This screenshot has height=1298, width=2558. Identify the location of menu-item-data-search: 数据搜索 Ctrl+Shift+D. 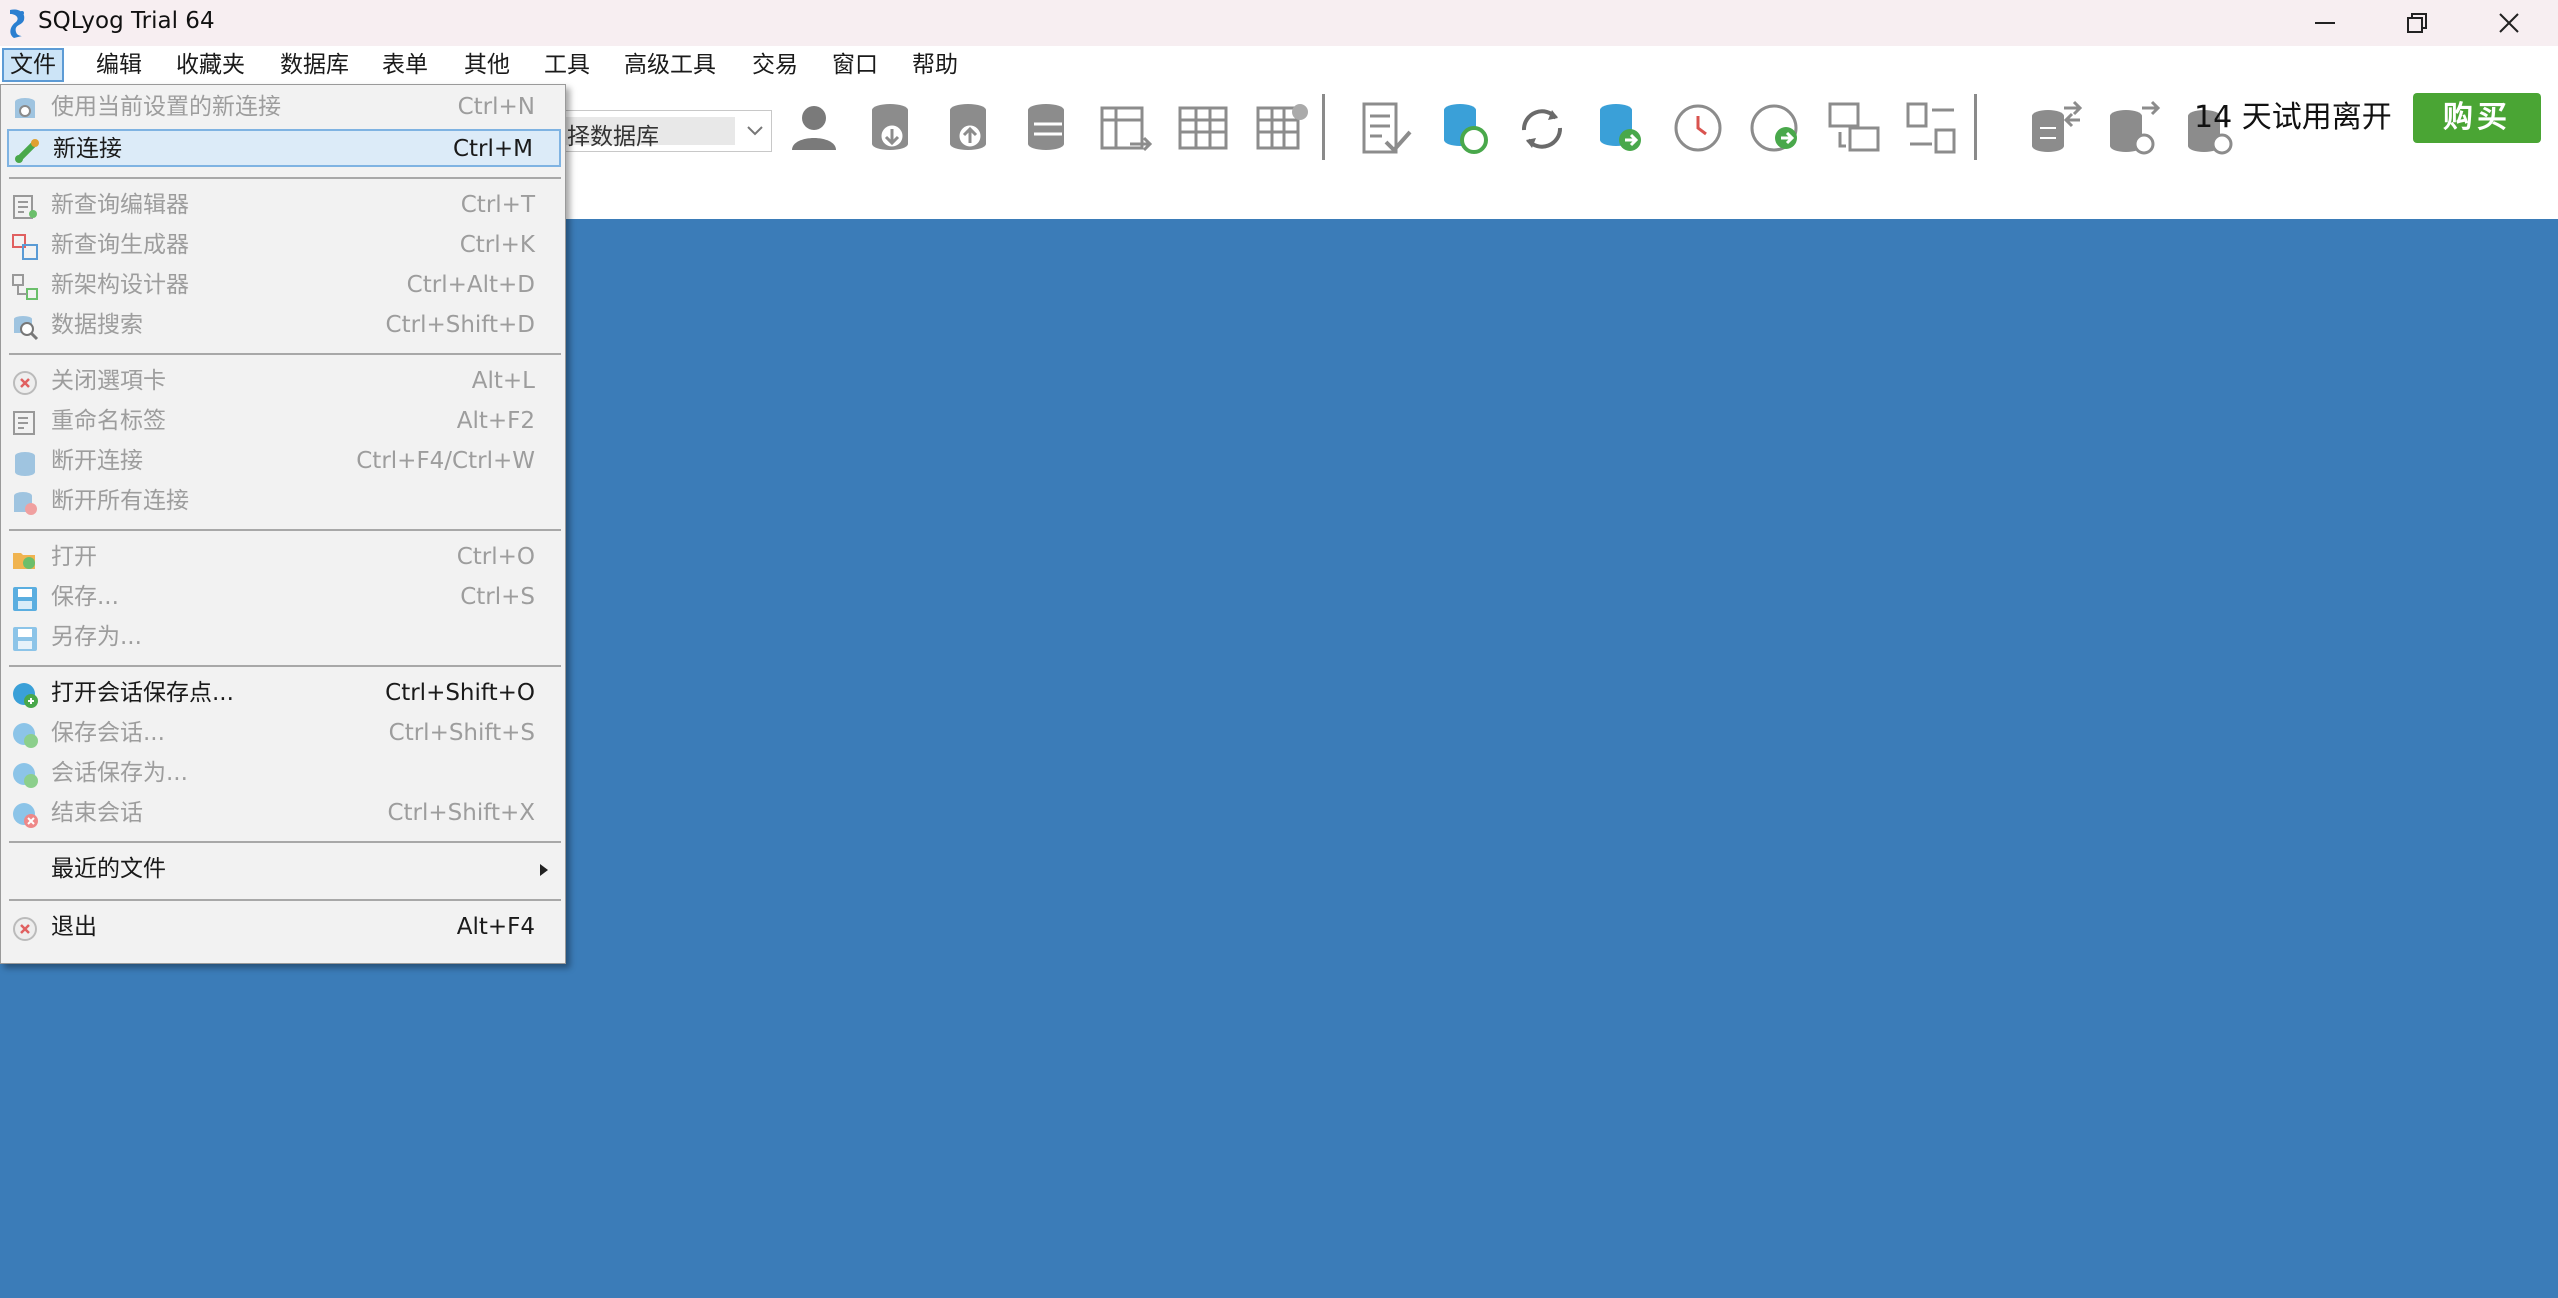
(284, 326).